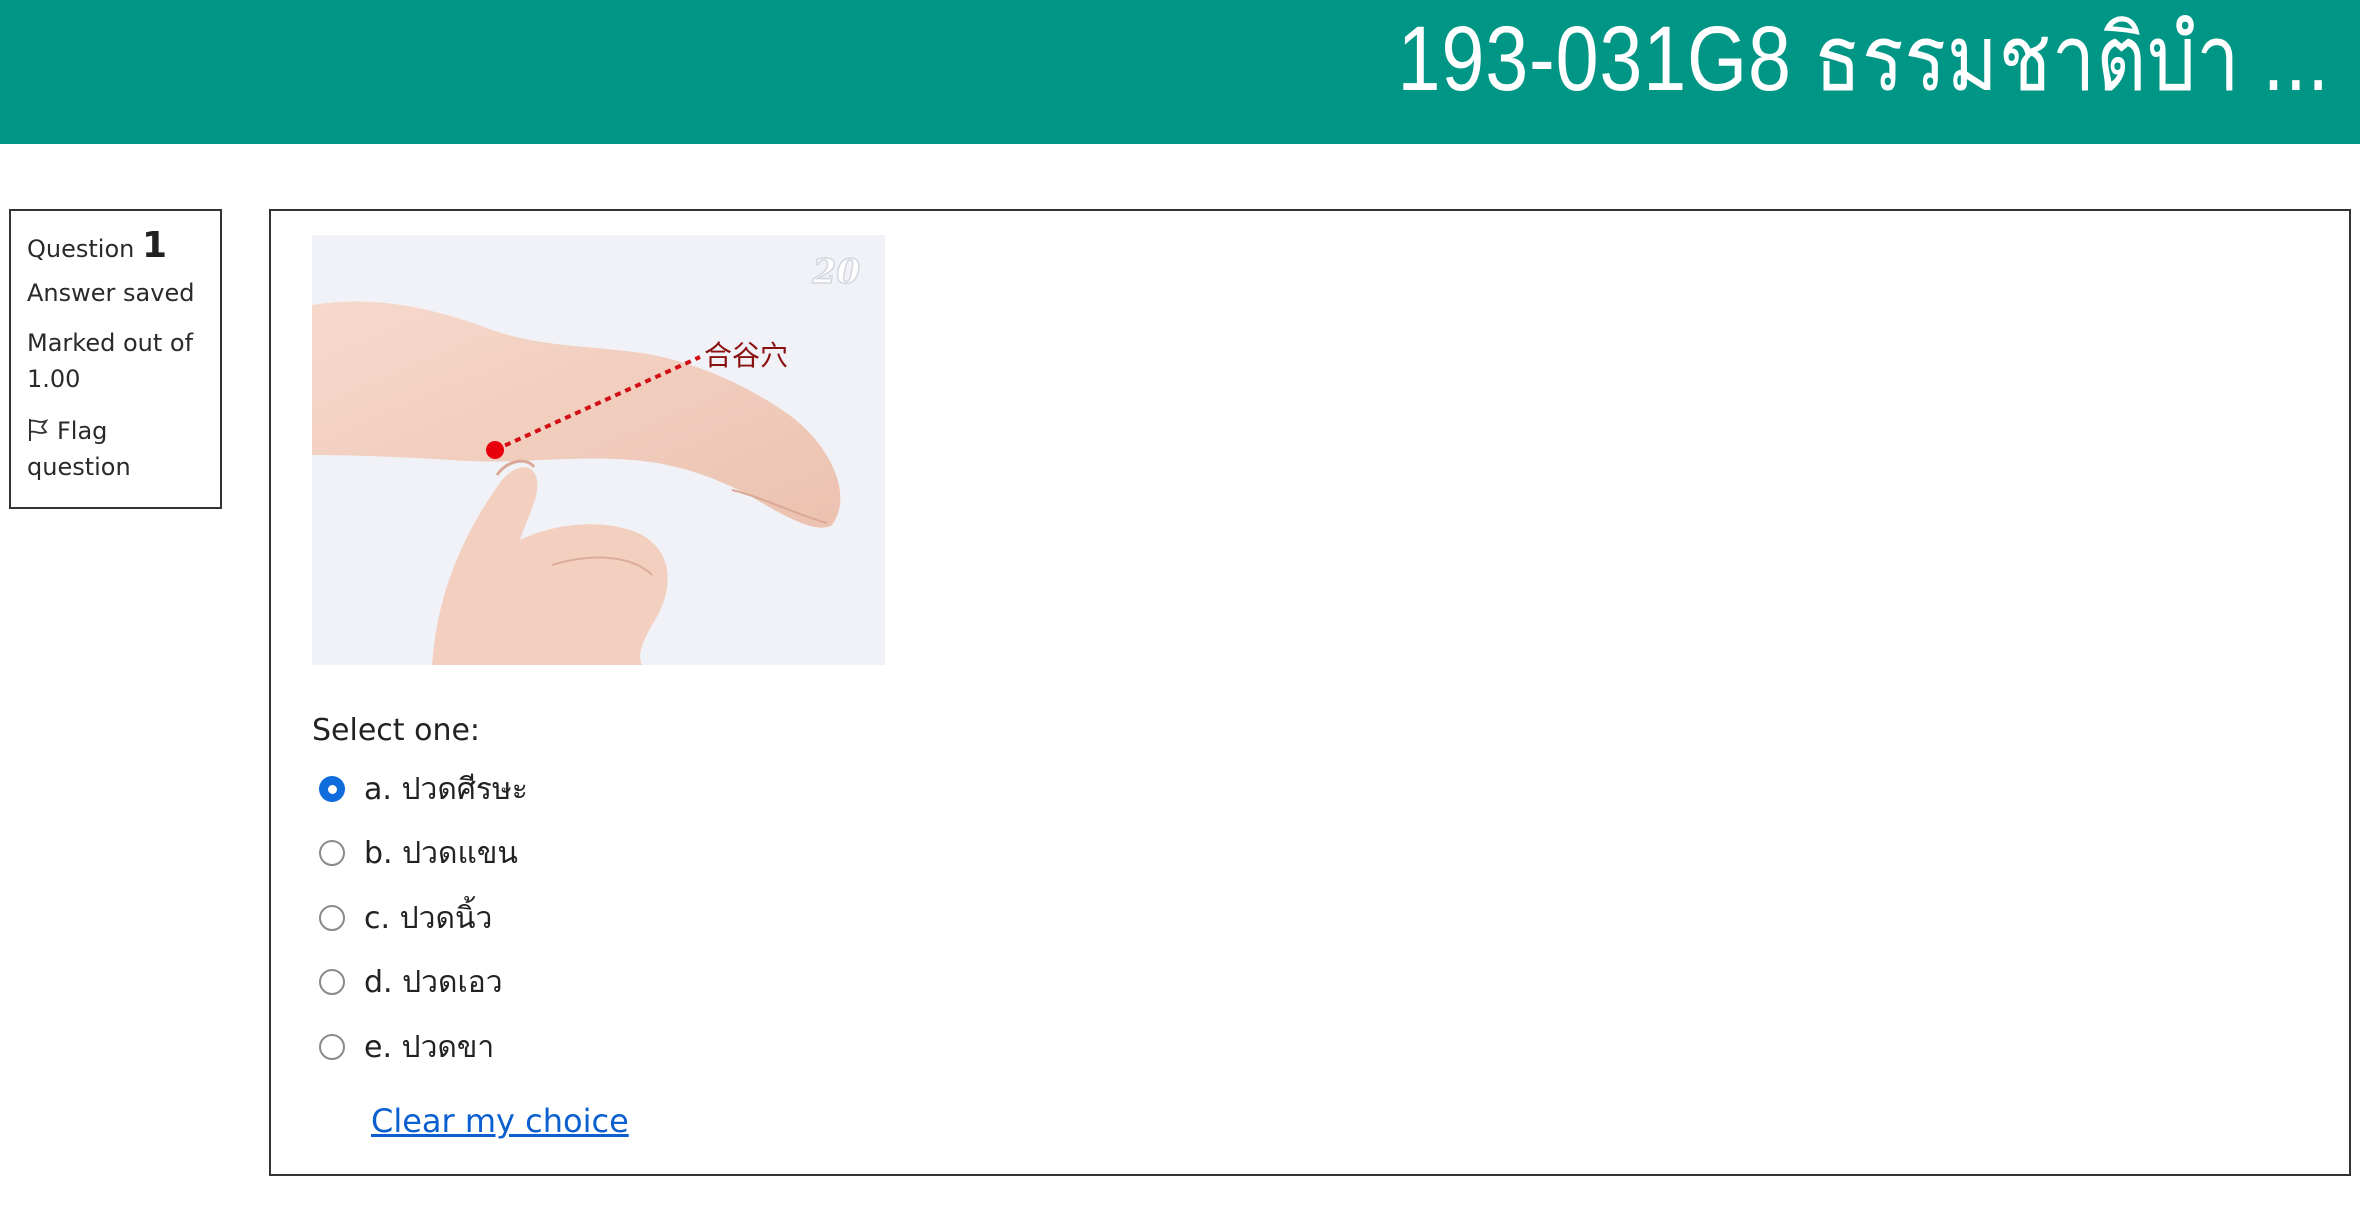 This screenshot has width=2360, height=1228. Describe the element at coordinates (332, 853) in the screenshot. I see `radio-option-b` at that location.